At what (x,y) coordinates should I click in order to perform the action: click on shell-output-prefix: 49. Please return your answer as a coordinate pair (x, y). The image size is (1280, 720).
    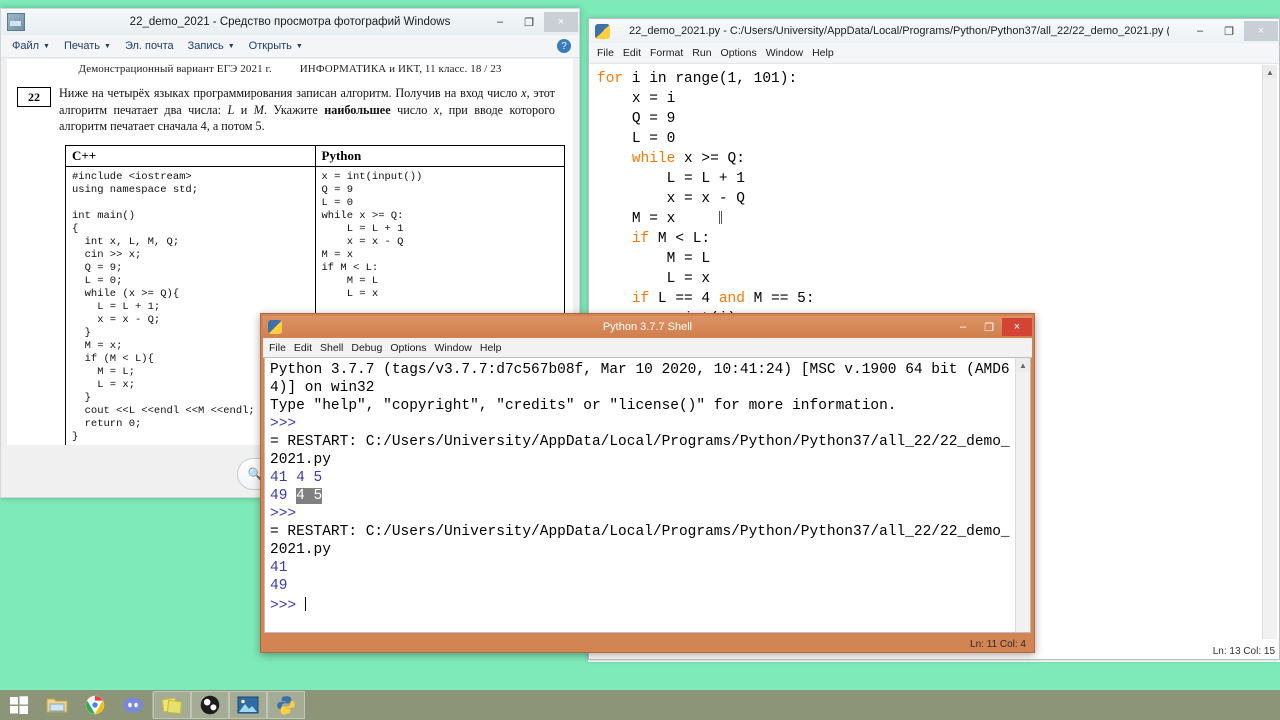
    Looking at the image, I should click on (283, 496).